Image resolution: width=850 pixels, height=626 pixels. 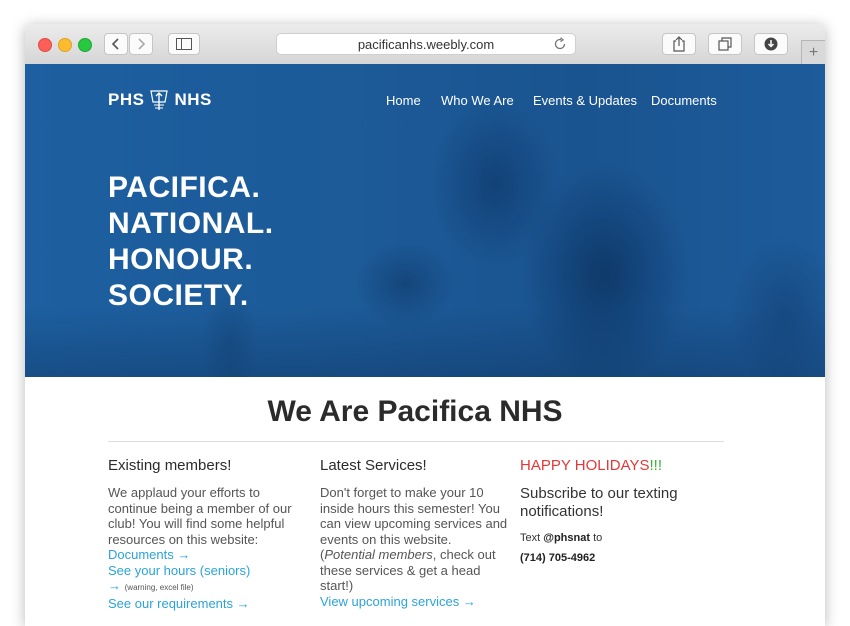 What do you see at coordinates (415, 411) in the screenshot?
I see `page-heading: We Are Pacifica NHS` at bounding box center [415, 411].